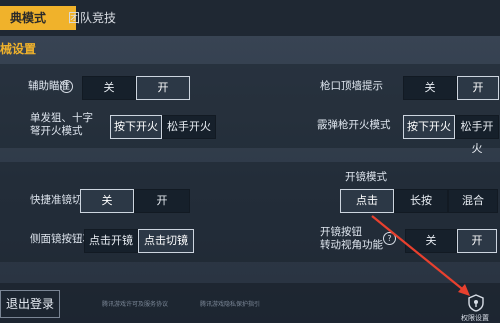  What do you see at coordinates (230, 303) in the screenshot?
I see `privacy-guide-link: 腾讯游戏隐私保护指引` at bounding box center [230, 303].